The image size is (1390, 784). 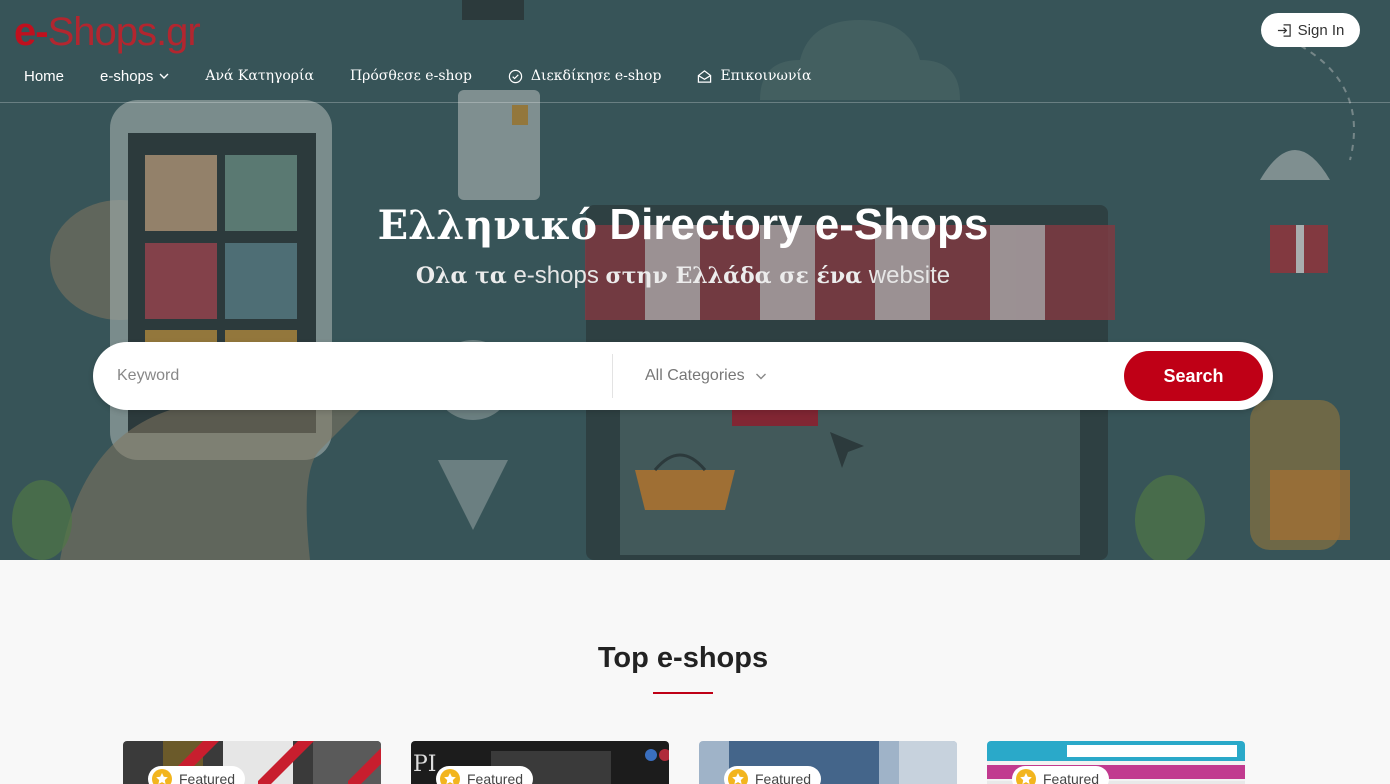 I want to click on eshop-card: PI Featured, so click(x=540, y=762).